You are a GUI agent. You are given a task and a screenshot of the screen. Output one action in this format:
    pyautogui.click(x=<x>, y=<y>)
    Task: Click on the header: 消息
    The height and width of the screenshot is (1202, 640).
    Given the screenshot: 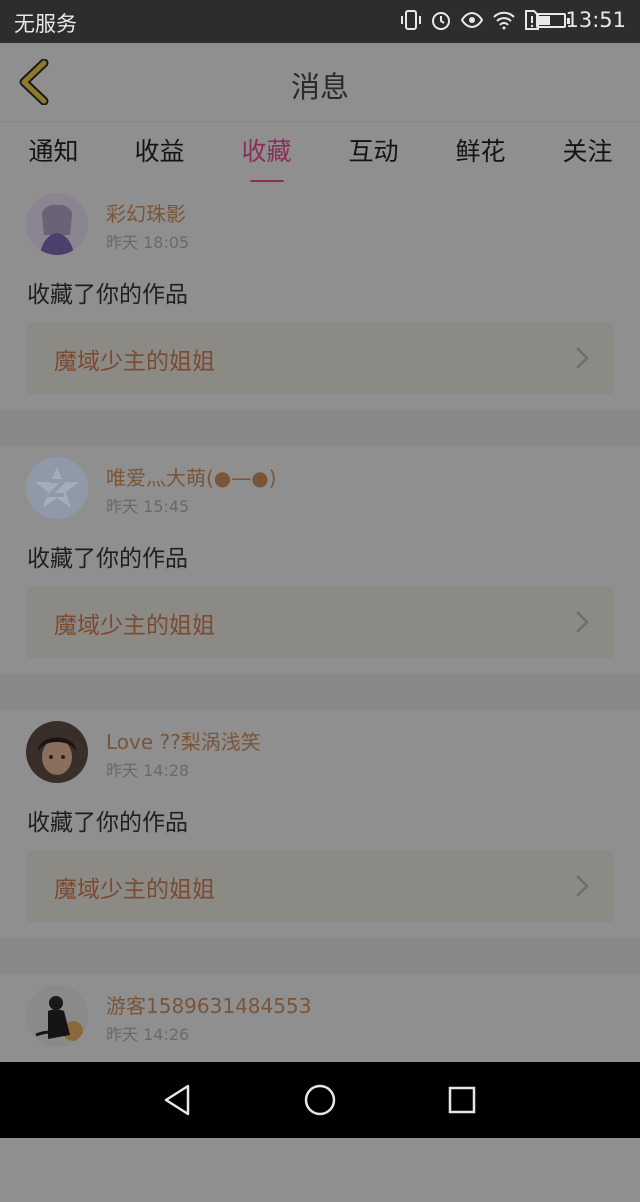 What is the action you would take?
    pyautogui.click(x=320, y=82)
    